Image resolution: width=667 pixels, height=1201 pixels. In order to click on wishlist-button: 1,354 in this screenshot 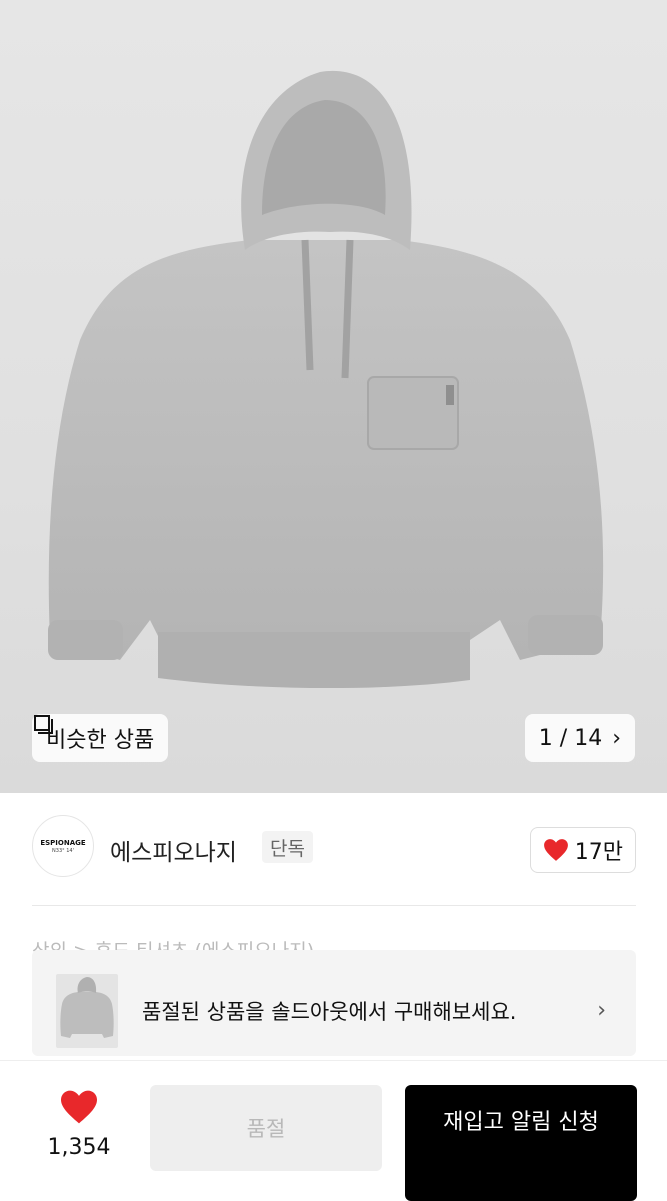, I will do `click(79, 1124)`.